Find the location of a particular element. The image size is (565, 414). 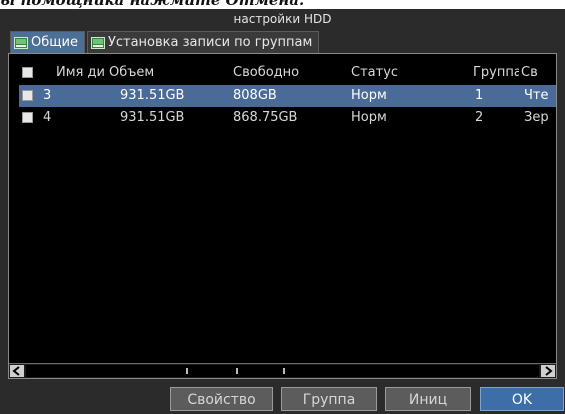

cell-free: 808GB is located at coordinates (255, 95).